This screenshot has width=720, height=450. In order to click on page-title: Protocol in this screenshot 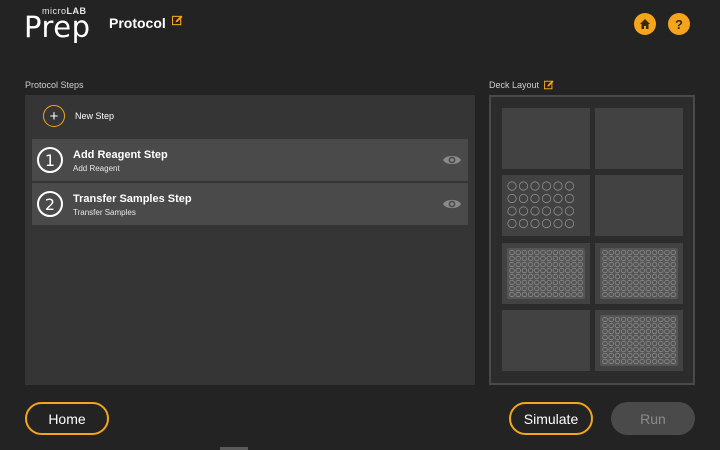, I will do `click(146, 23)`.